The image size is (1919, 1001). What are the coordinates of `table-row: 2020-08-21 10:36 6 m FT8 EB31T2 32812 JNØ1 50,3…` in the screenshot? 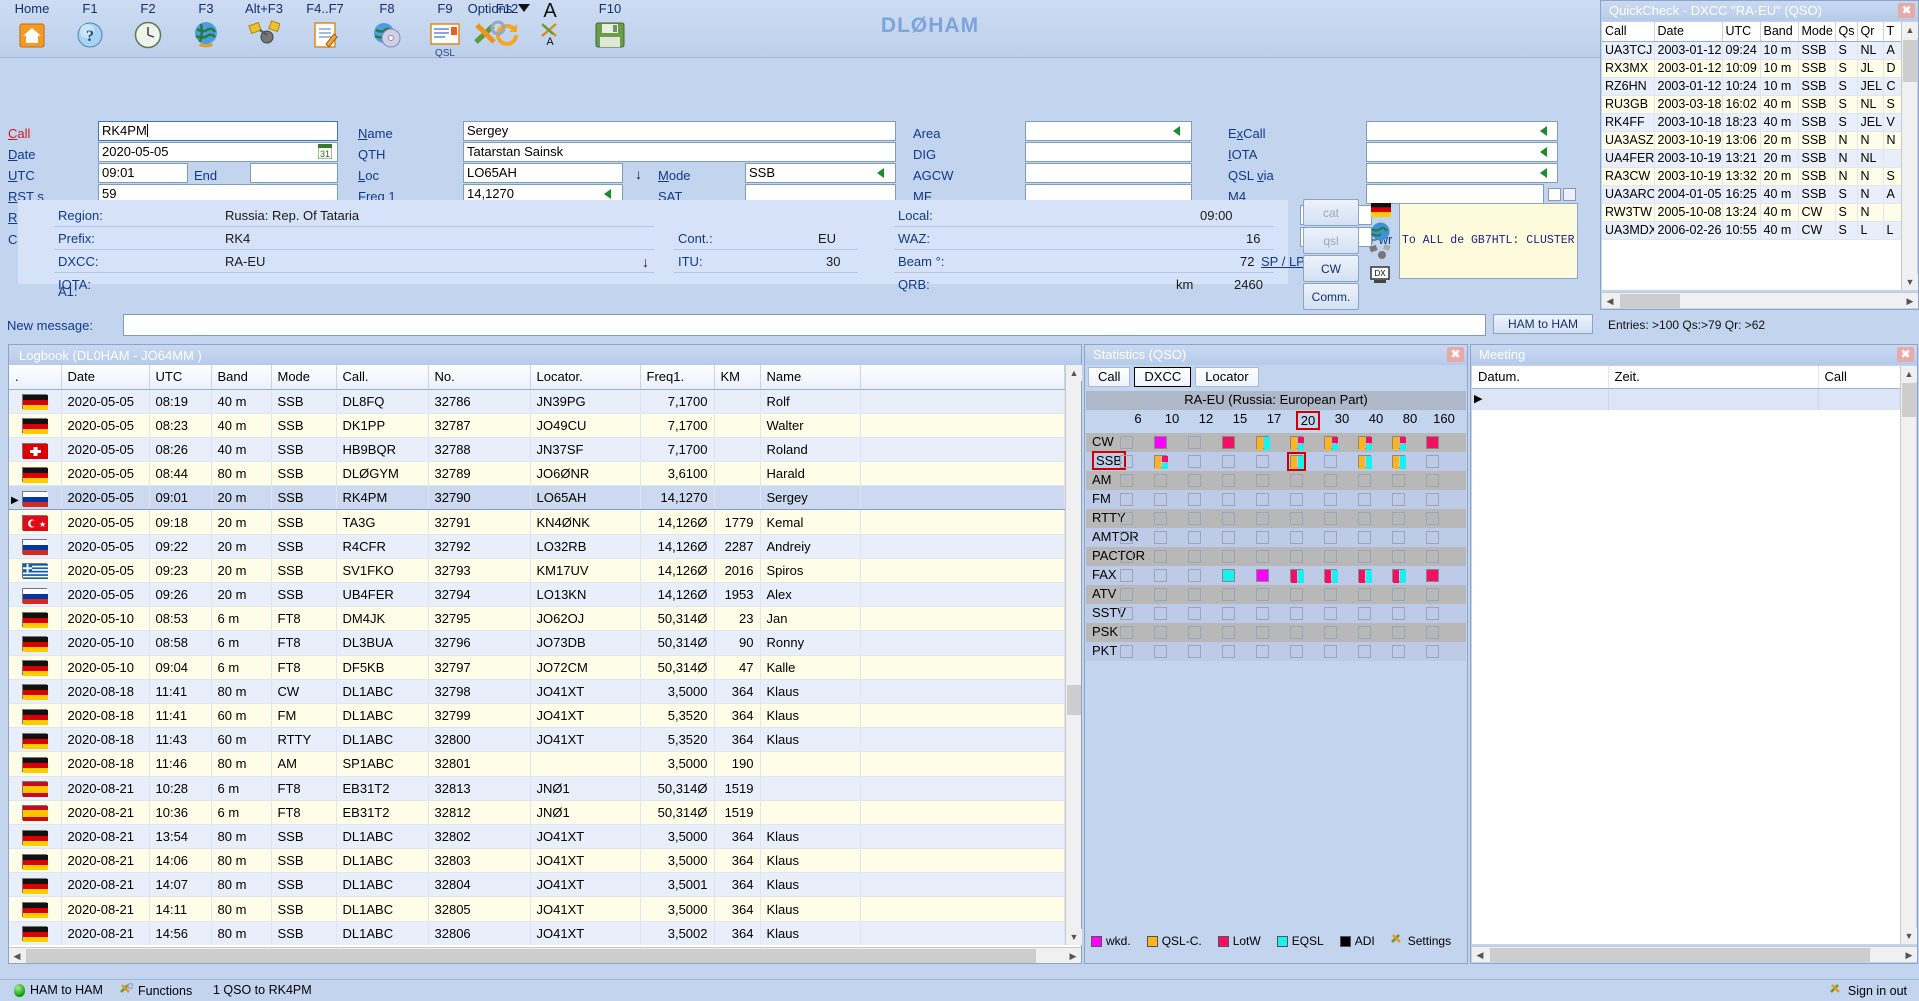 It's located at (537, 812).